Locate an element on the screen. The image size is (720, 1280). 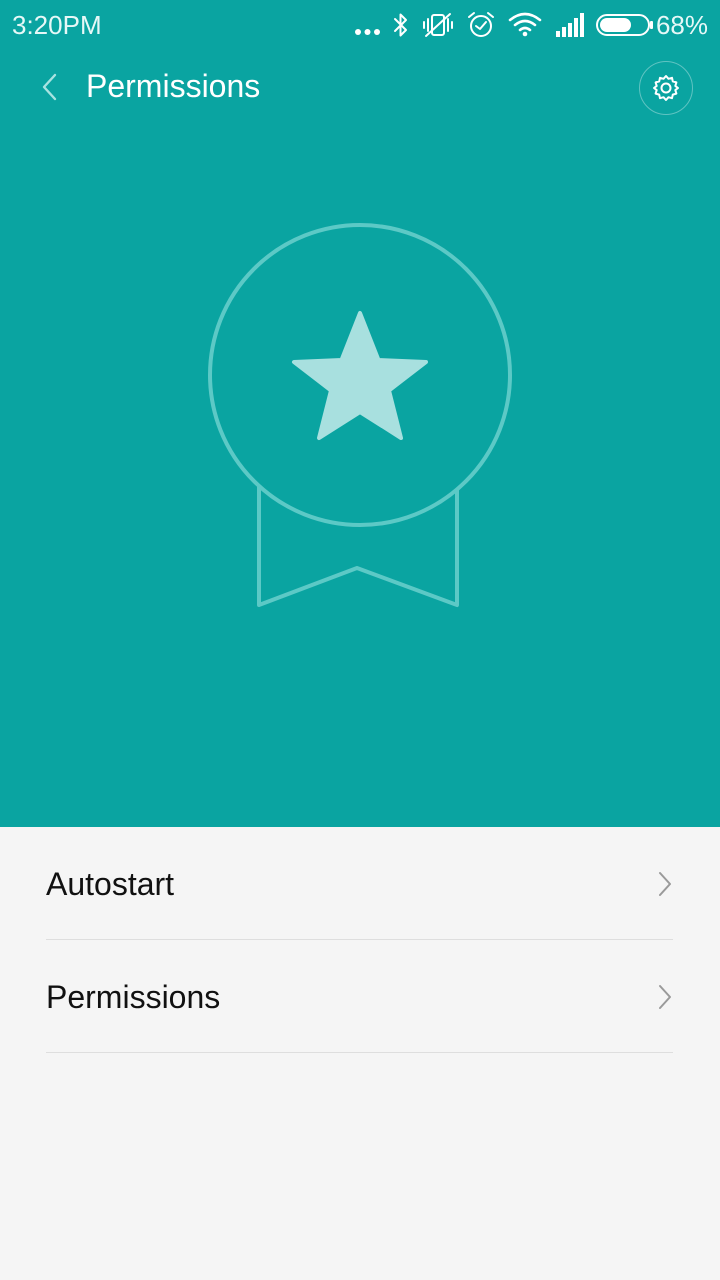
status-icons: 68% is located at coordinates (360, 26).